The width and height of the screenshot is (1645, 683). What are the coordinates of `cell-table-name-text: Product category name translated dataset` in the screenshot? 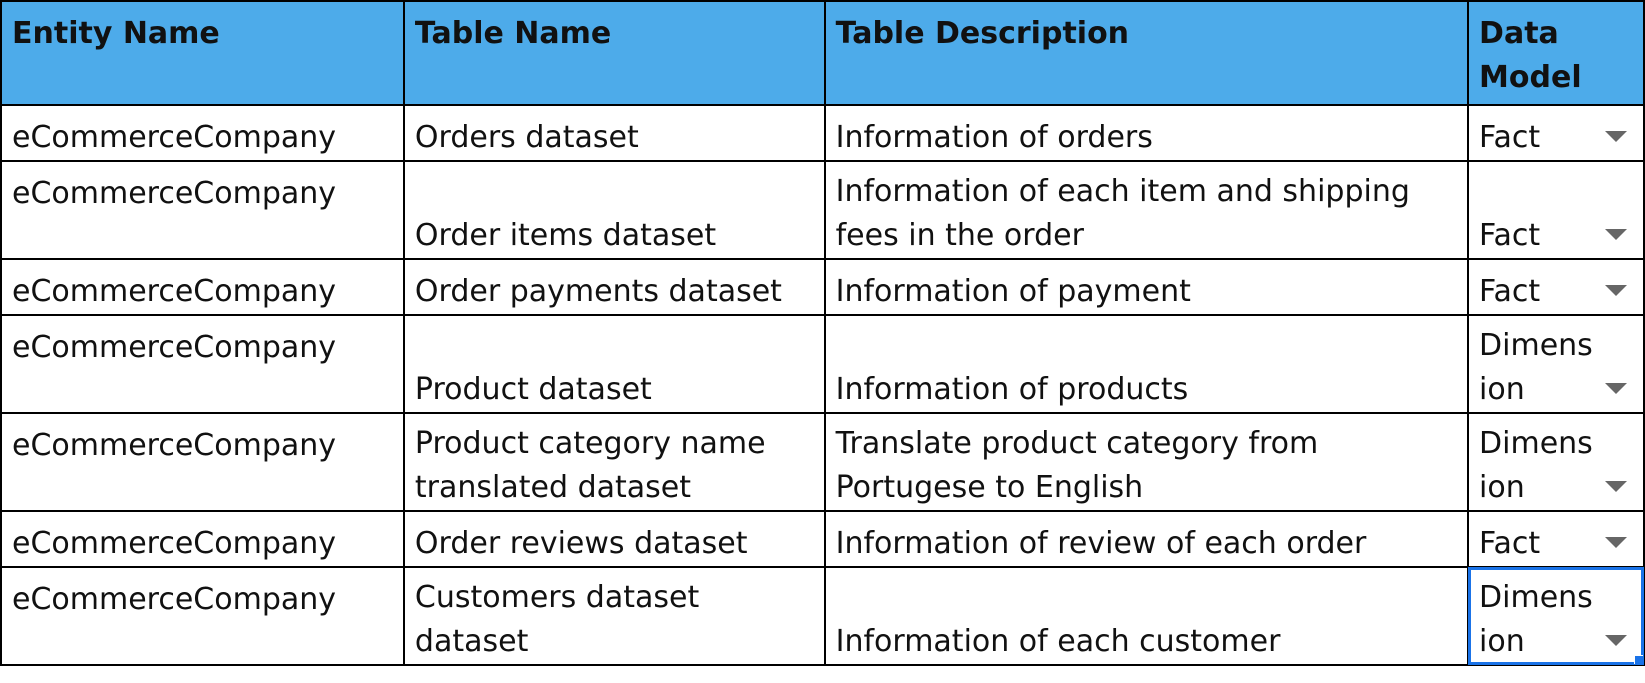 It's located at (590, 465).